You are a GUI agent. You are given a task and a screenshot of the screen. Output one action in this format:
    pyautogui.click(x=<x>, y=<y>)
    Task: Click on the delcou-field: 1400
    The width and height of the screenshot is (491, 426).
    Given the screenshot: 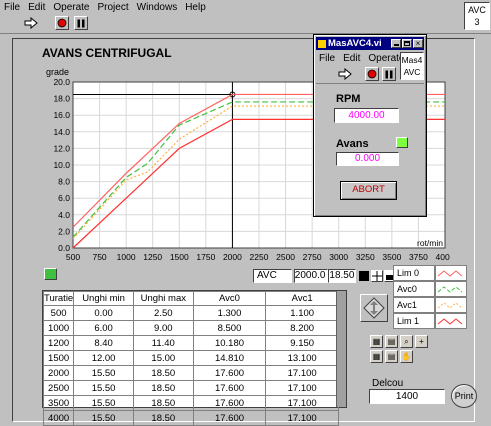 What is the action you would take?
    pyautogui.click(x=407, y=396)
    